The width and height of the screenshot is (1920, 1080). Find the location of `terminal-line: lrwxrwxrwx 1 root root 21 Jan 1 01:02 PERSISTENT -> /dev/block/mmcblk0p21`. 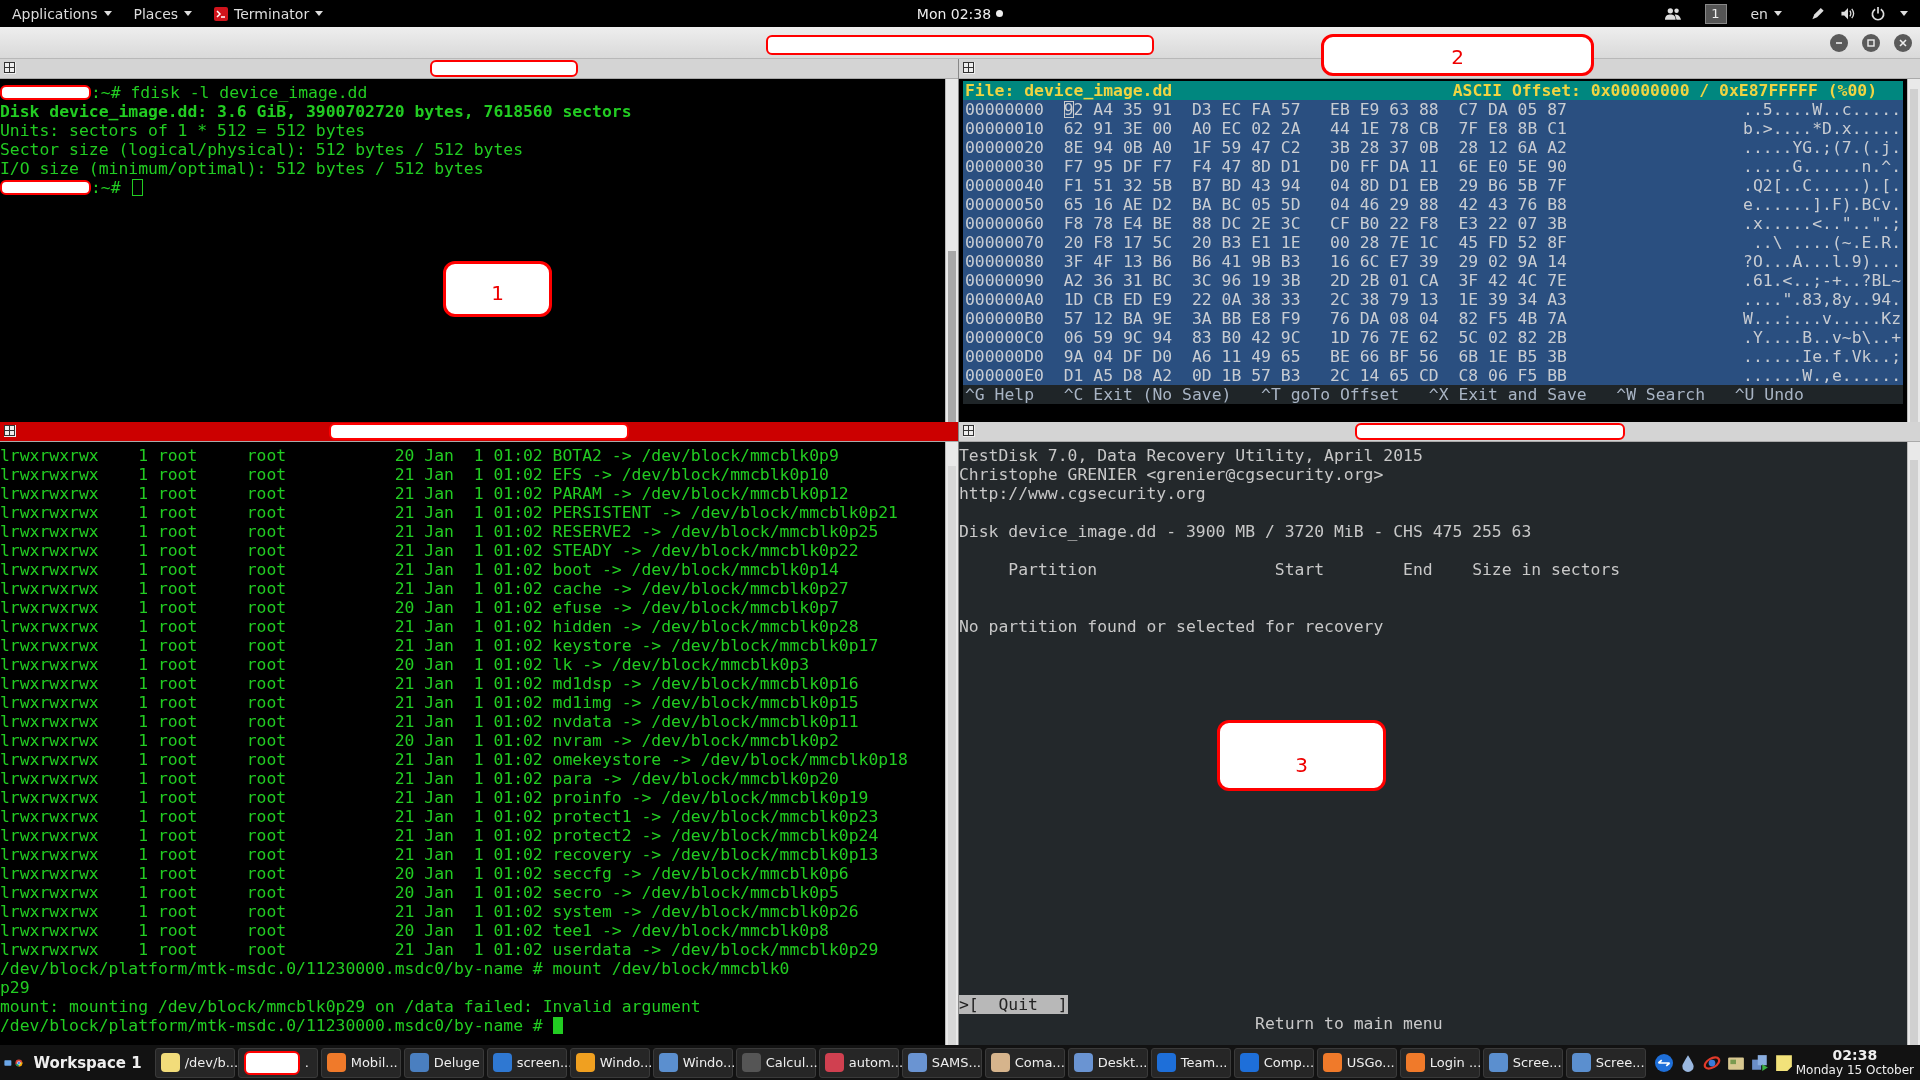

terminal-line: lrwxrwxrwx 1 root root 21 Jan 1 01:02 PERSISTENT -> /dev/block/mmcblk0p21 is located at coordinates (449, 512).